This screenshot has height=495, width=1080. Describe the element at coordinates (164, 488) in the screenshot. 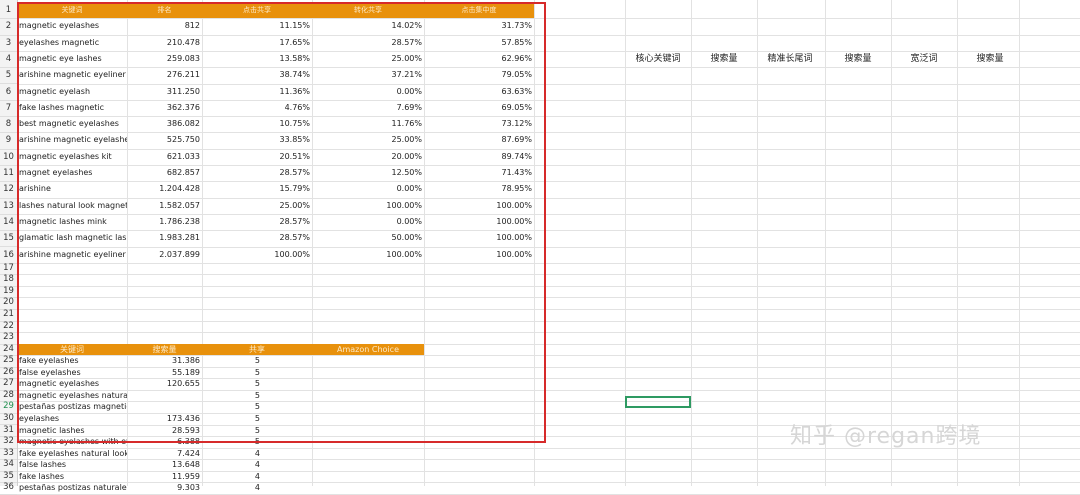

I see `table2-cell: 9.303` at that location.